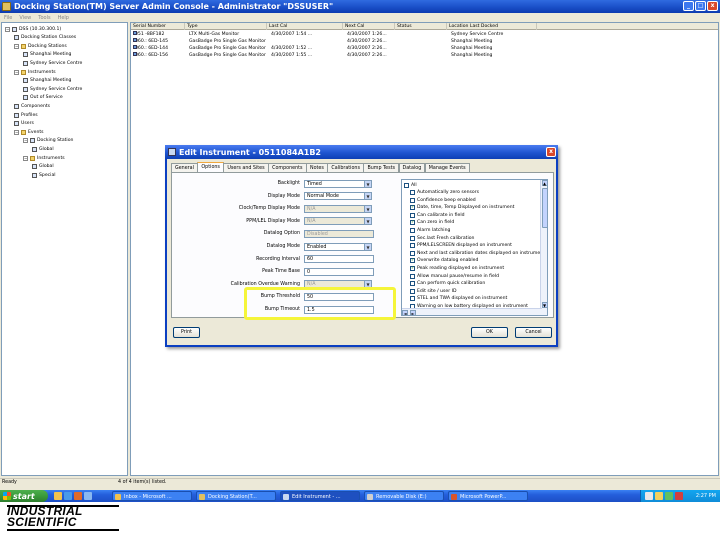 Image resolution: width=720 pixels, height=540 pixels. I want to click on tab-components: Components, so click(287, 167).